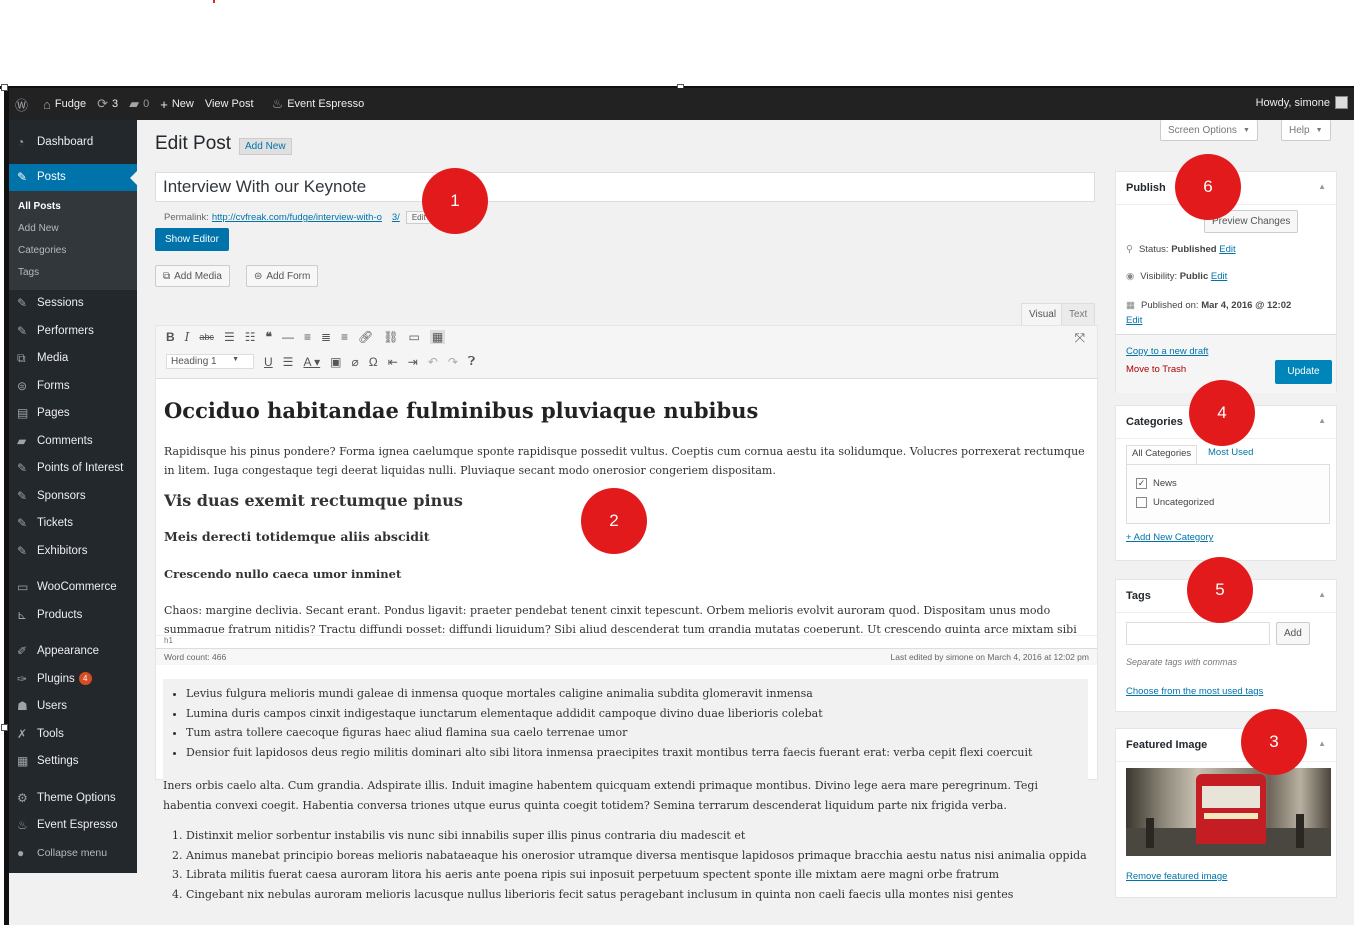 Image resolution: width=1354 pixels, height=925 pixels. I want to click on wordpress-logo: Ⓦ, so click(23, 104).